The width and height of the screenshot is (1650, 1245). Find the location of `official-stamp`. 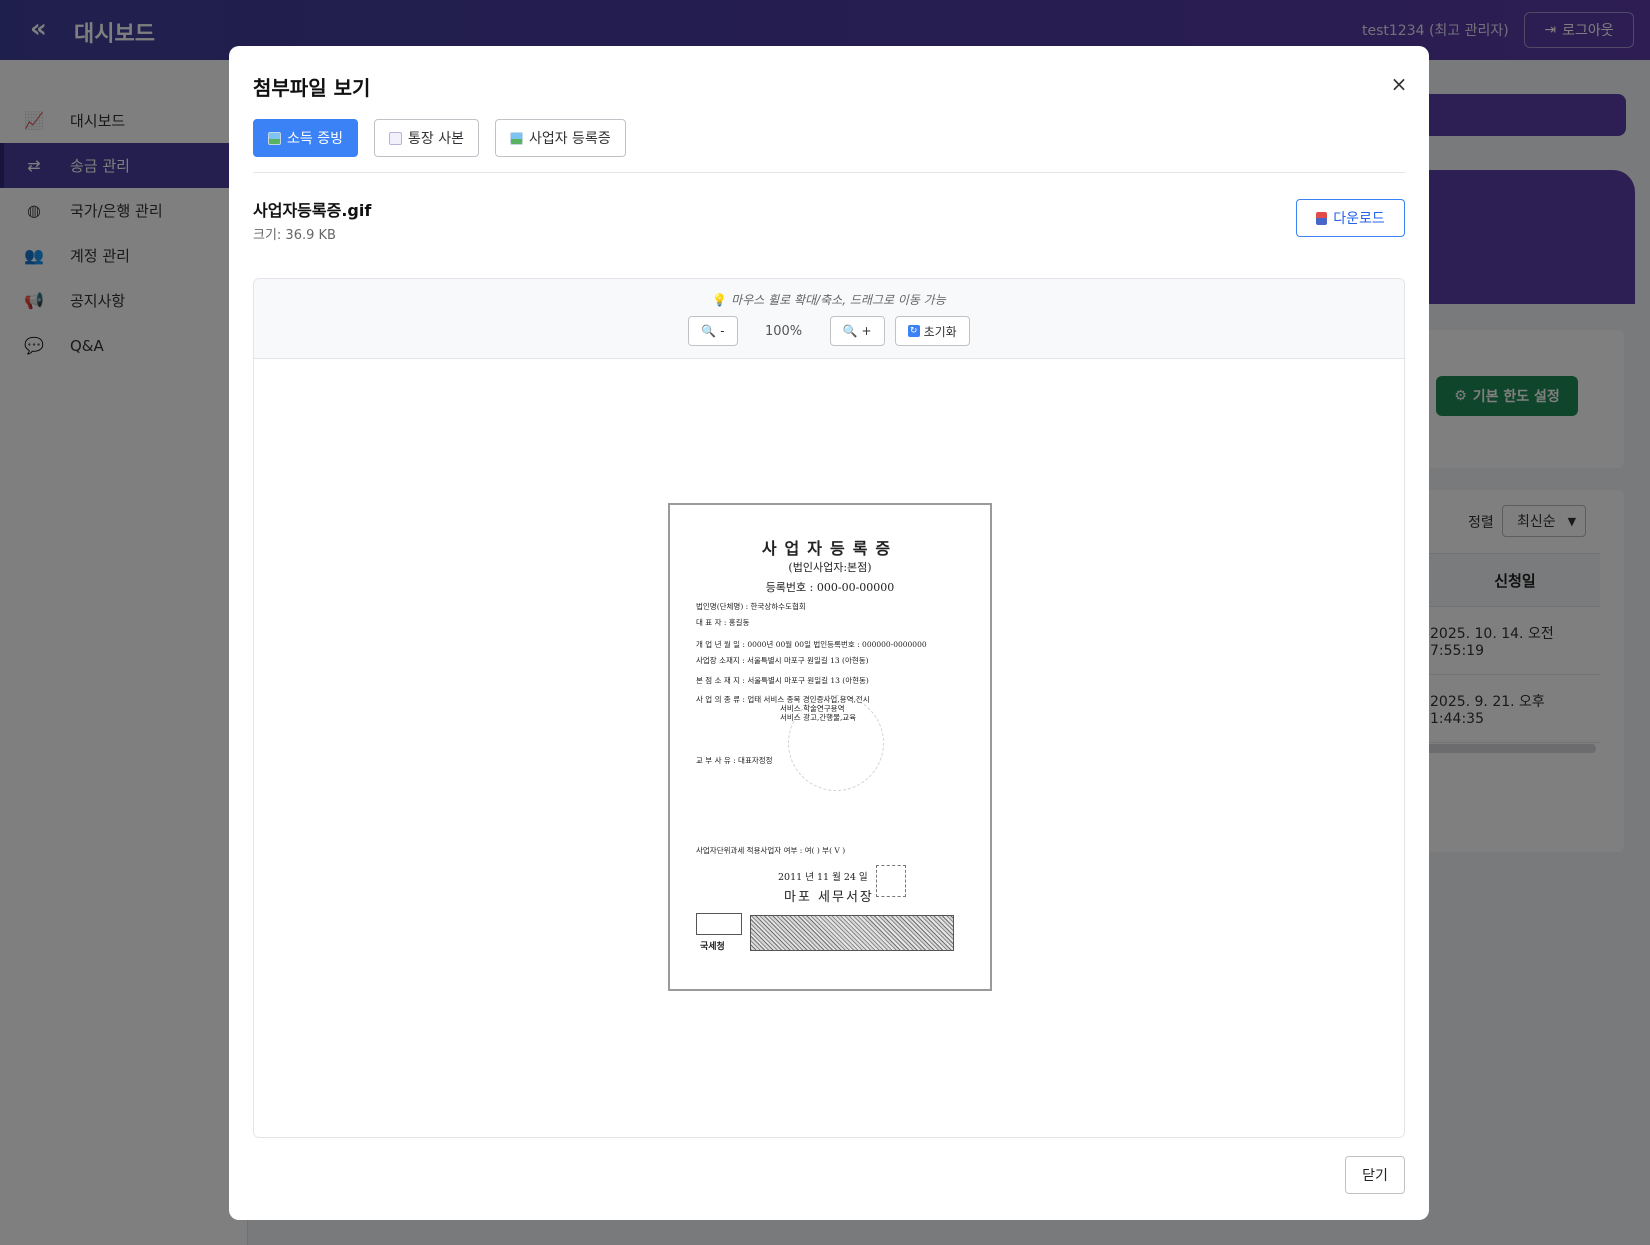

official-stamp is located at coordinates (891, 881).